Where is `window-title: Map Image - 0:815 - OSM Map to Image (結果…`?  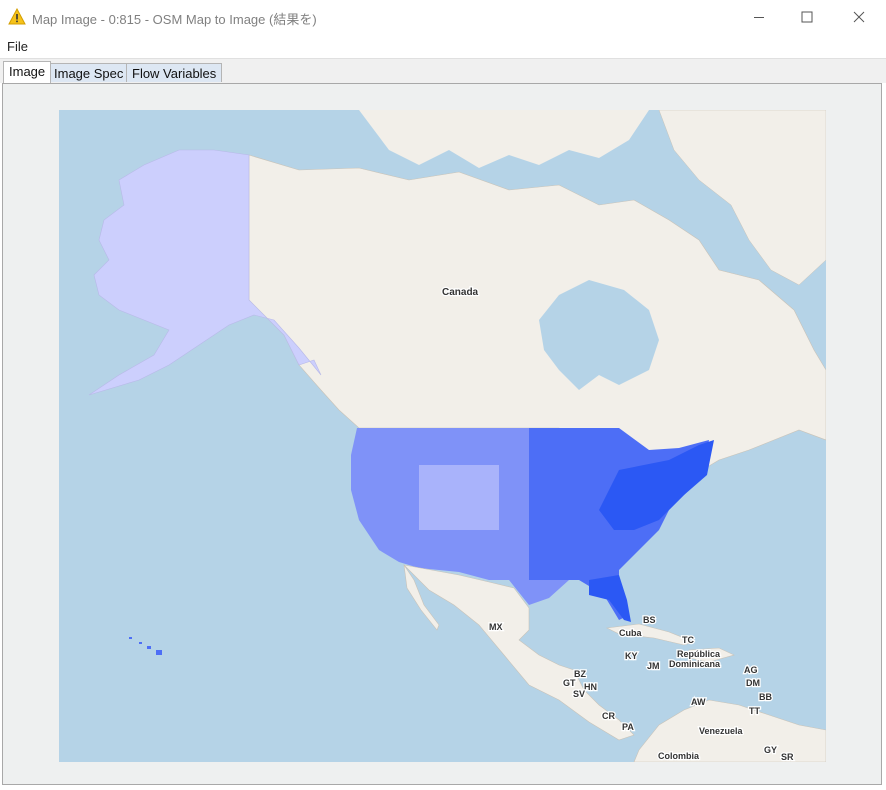
window-title: Map Image - 0:815 - OSM Map to Image (結果… is located at coordinates (174, 19).